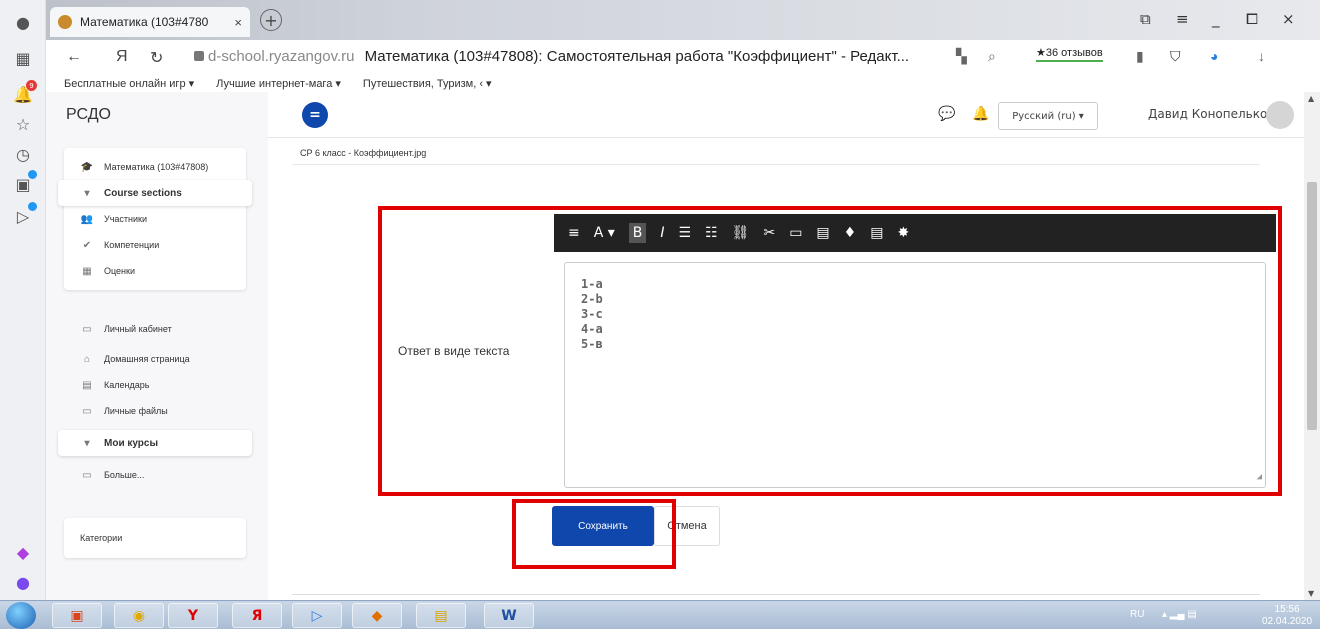 The image size is (1320, 629). Describe the element at coordinates (23, 154) in the screenshot. I see `history-icon: ◷` at that location.